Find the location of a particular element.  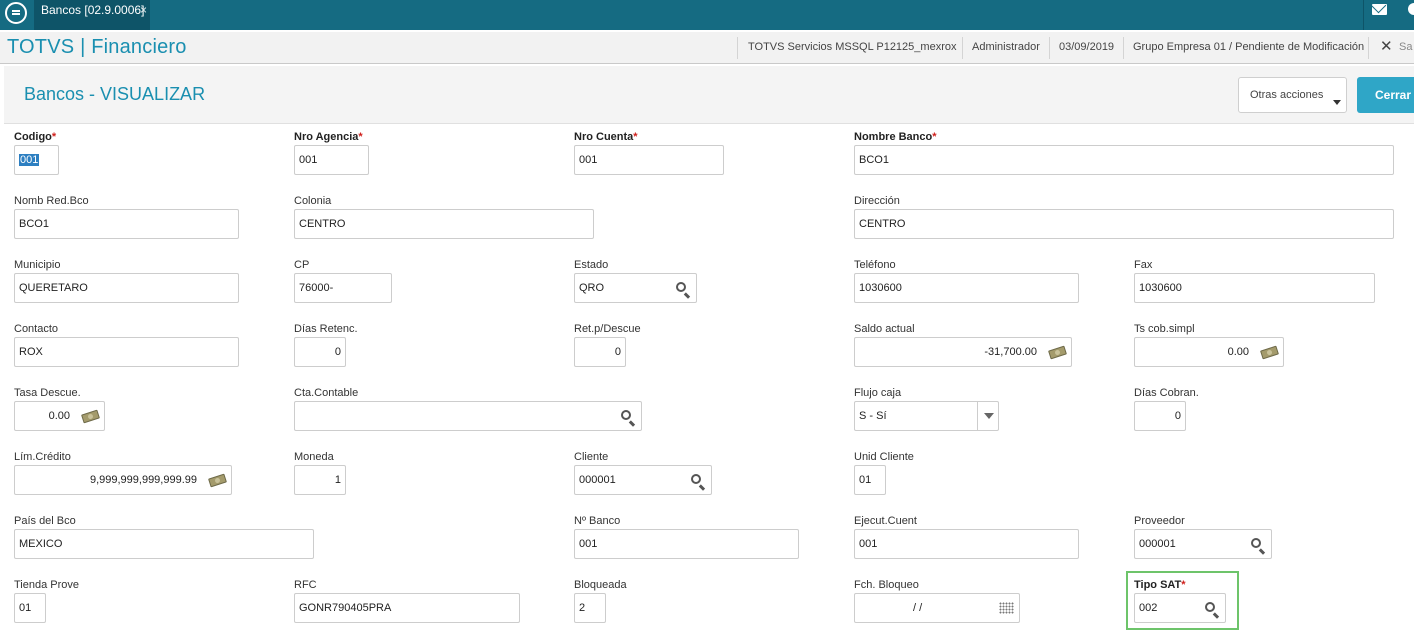

proveedor-value: 000001 is located at coordinates (1157, 544).